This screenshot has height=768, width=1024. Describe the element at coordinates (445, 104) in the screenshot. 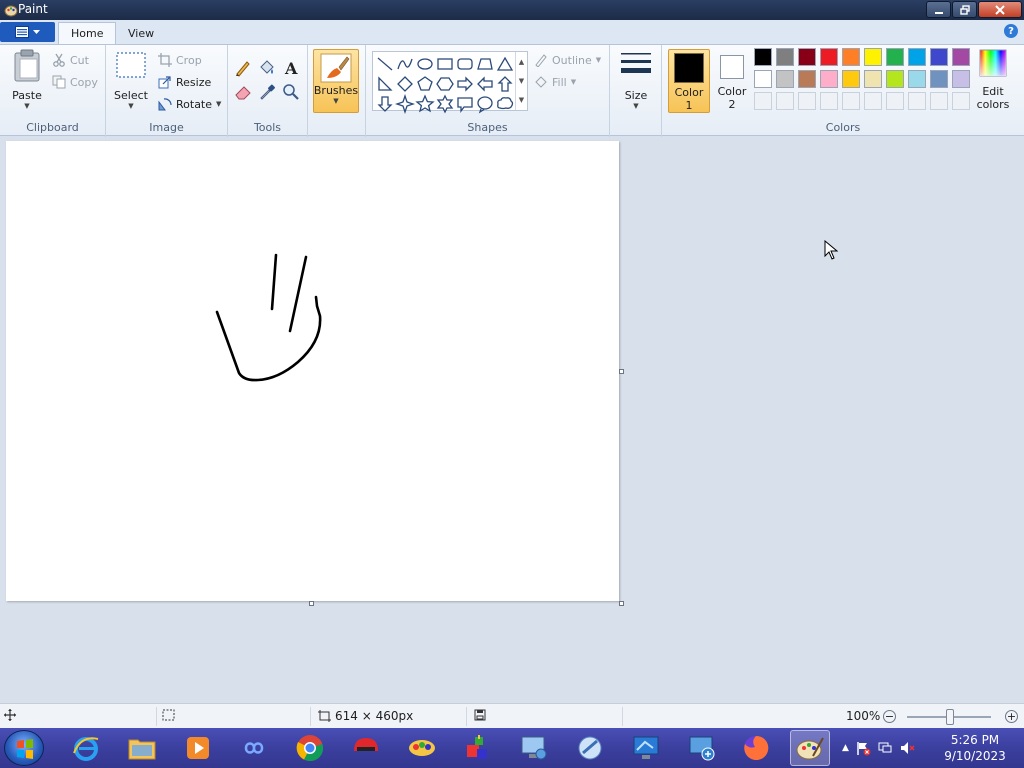

I see `six-point-star-shape-icon` at that location.